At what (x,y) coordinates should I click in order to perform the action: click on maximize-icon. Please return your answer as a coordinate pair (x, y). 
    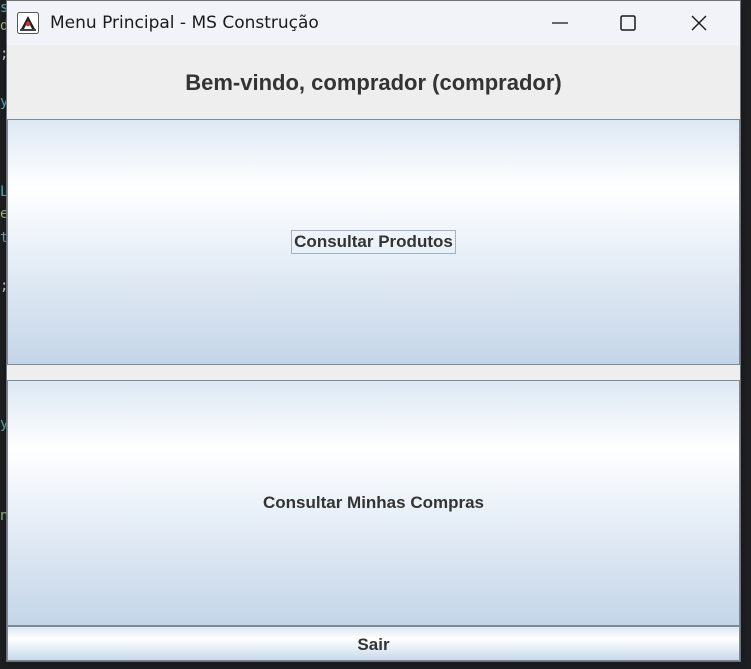
    Looking at the image, I should click on (628, 23).